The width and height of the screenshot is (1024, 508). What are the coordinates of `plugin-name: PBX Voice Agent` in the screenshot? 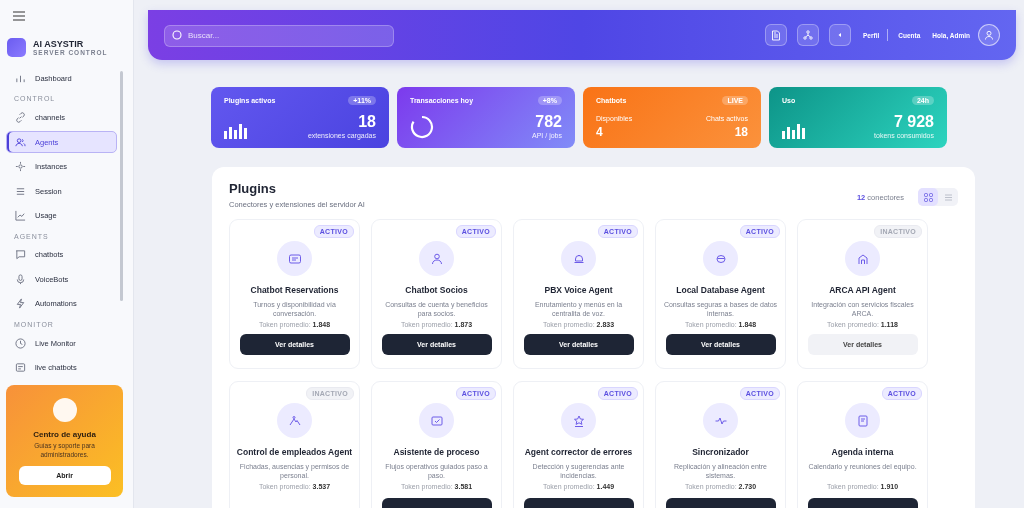 It's located at (578, 291).